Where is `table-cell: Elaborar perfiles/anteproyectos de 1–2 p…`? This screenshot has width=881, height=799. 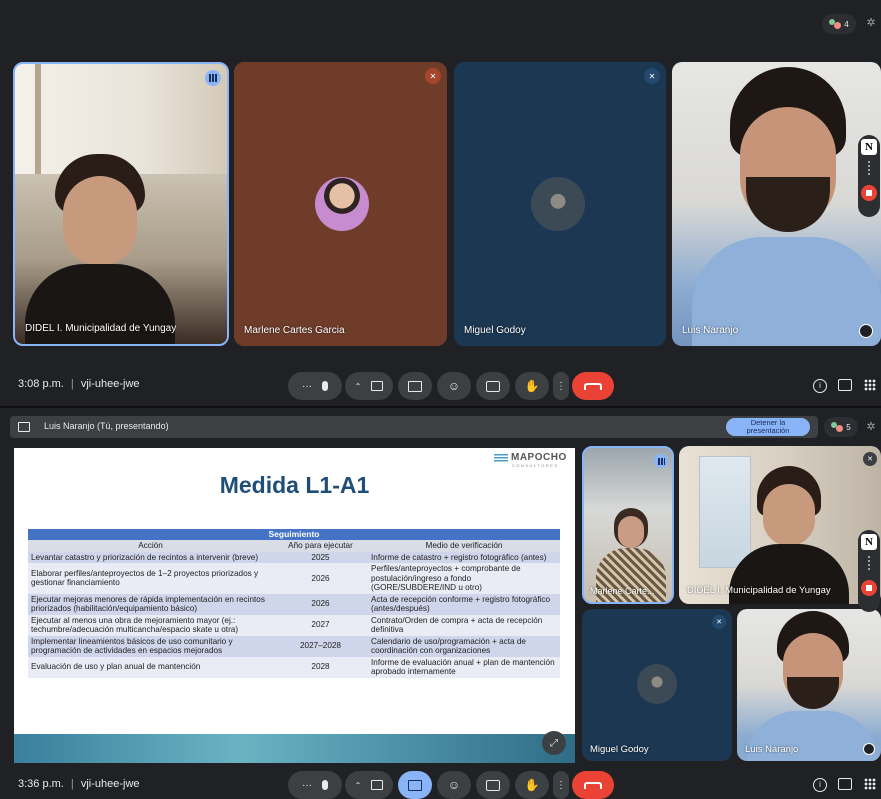
table-cell: Elaborar perfiles/anteproyectos de 1–2 p… is located at coordinates (145, 578).